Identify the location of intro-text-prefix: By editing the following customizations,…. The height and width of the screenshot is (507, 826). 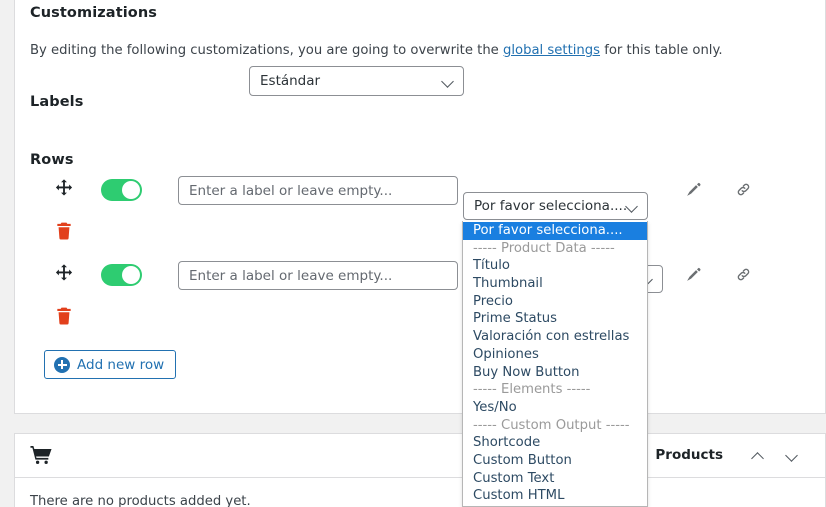
(266, 50).